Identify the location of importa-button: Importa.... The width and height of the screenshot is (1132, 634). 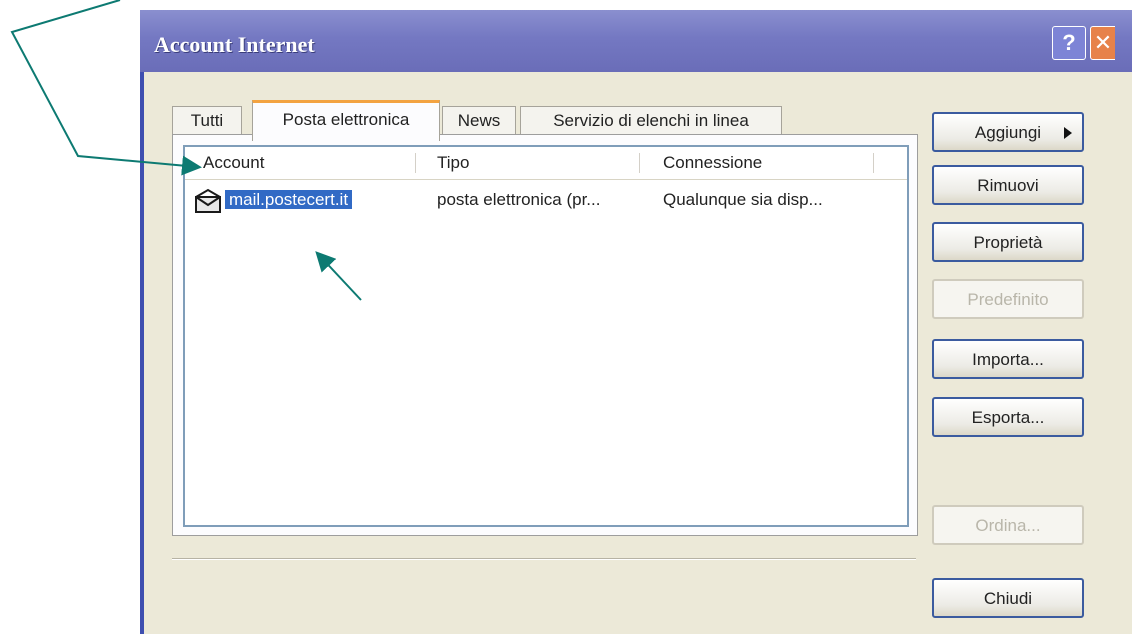
(1008, 359).